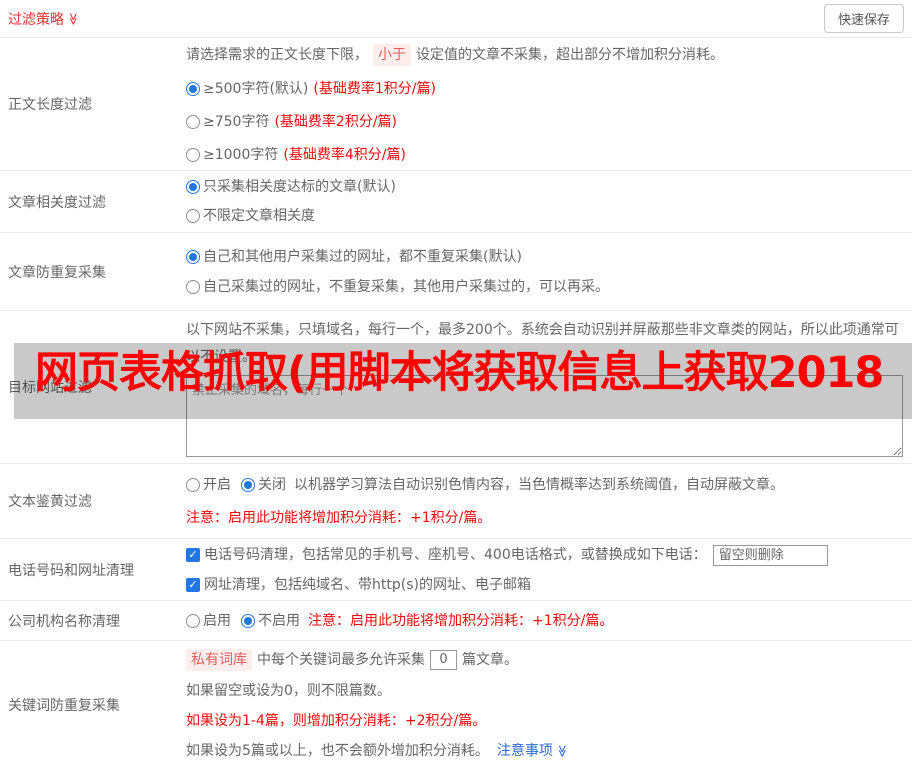 This screenshot has height=768, width=912. I want to click on relevance-option-any: 不限定文章相关度, so click(549, 216).